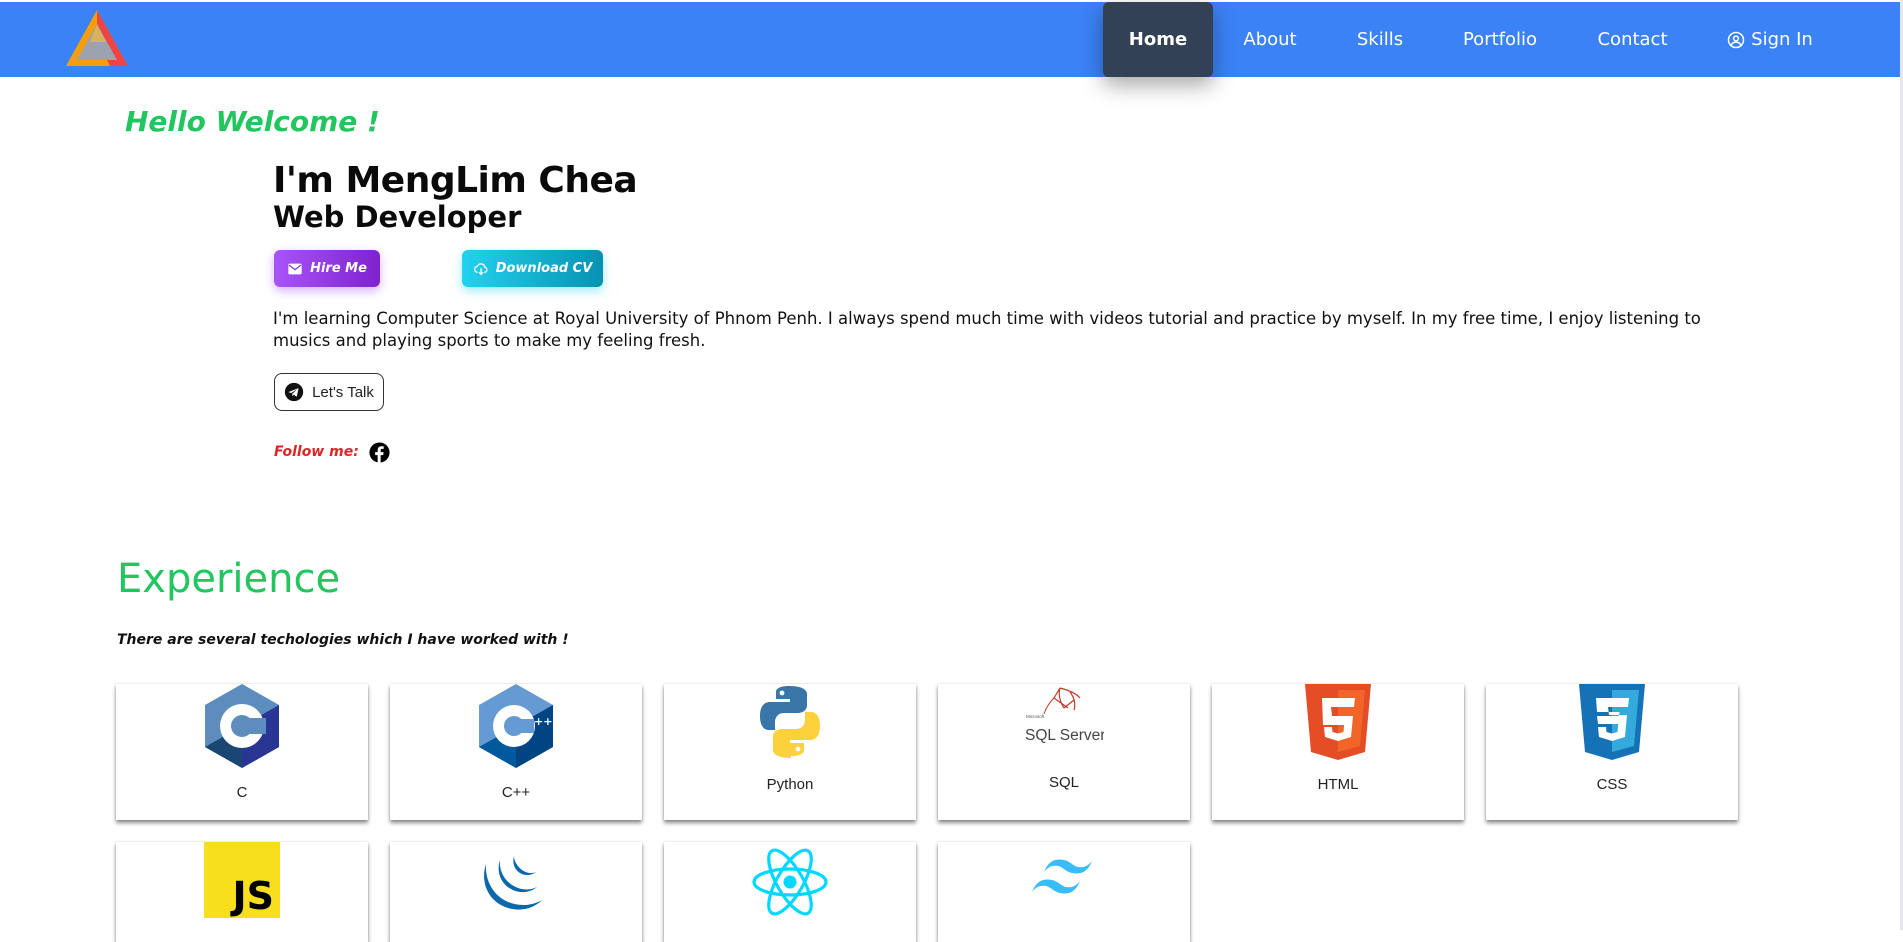 The width and height of the screenshot is (1903, 942). I want to click on nav-home: Home, so click(1158, 39).